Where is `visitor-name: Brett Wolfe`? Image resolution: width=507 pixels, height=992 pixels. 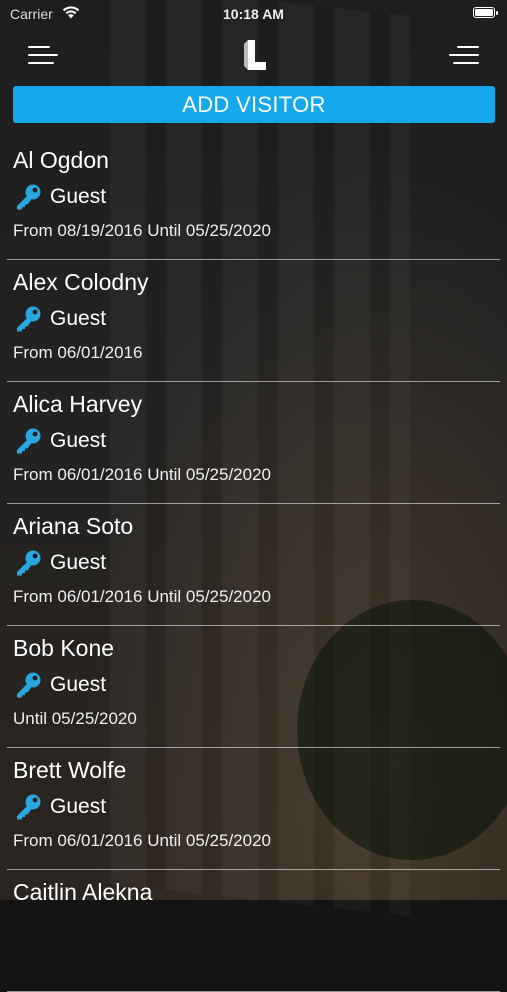 visitor-name: Brett Wolfe is located at coordinates (70, 770).